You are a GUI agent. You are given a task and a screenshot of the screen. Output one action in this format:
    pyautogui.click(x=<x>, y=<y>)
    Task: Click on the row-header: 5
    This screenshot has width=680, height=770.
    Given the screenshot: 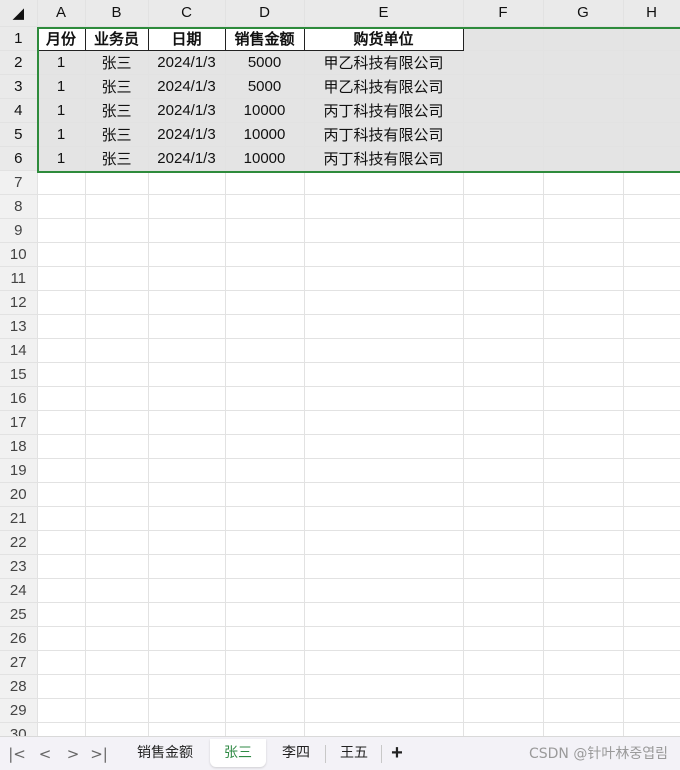 What is the action you would take?
    pyautogui.click(x=19, y=134)
    